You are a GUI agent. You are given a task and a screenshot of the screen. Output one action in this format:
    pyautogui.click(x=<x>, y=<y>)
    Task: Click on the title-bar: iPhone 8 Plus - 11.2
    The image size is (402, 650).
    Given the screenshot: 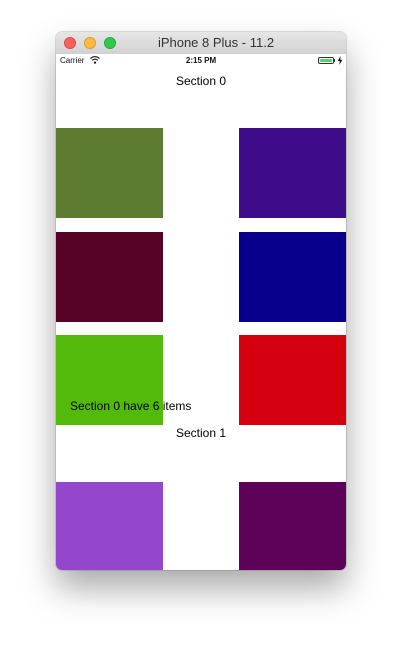 What is the action you would take?
    pyautogui.click(x=201, y=43)
    